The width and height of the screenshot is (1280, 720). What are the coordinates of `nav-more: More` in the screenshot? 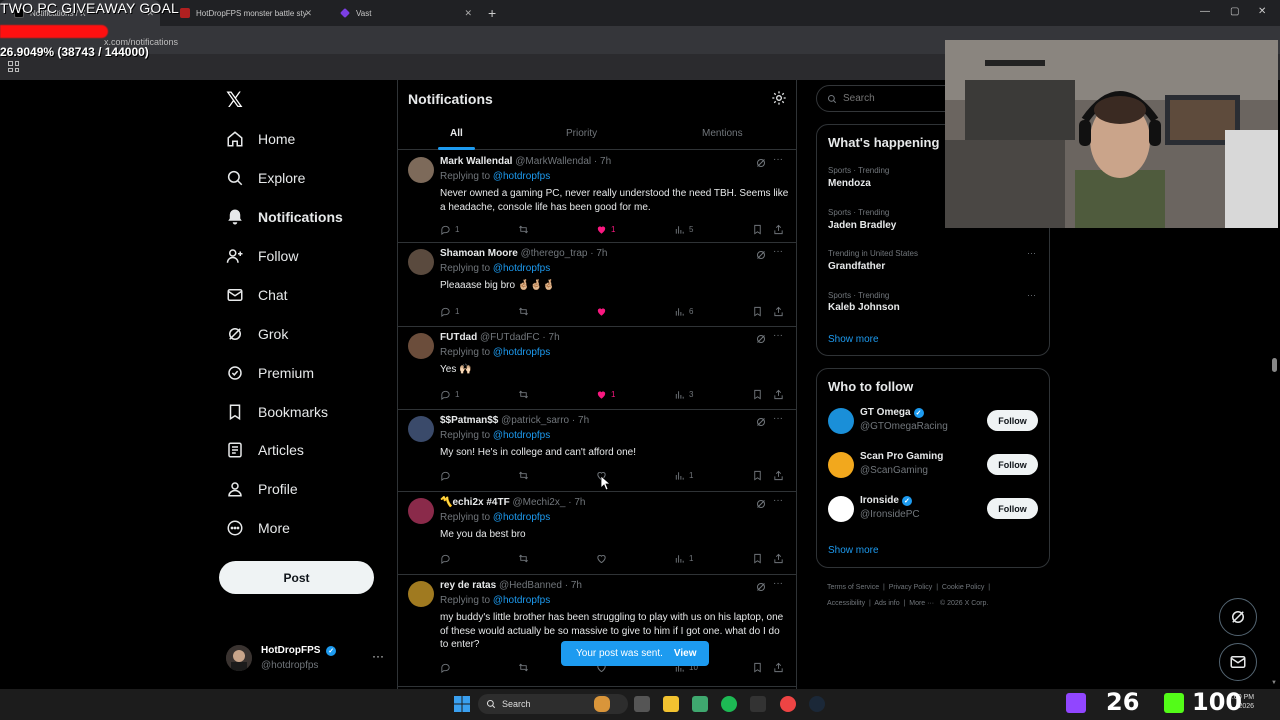 It's located at (257, 528).